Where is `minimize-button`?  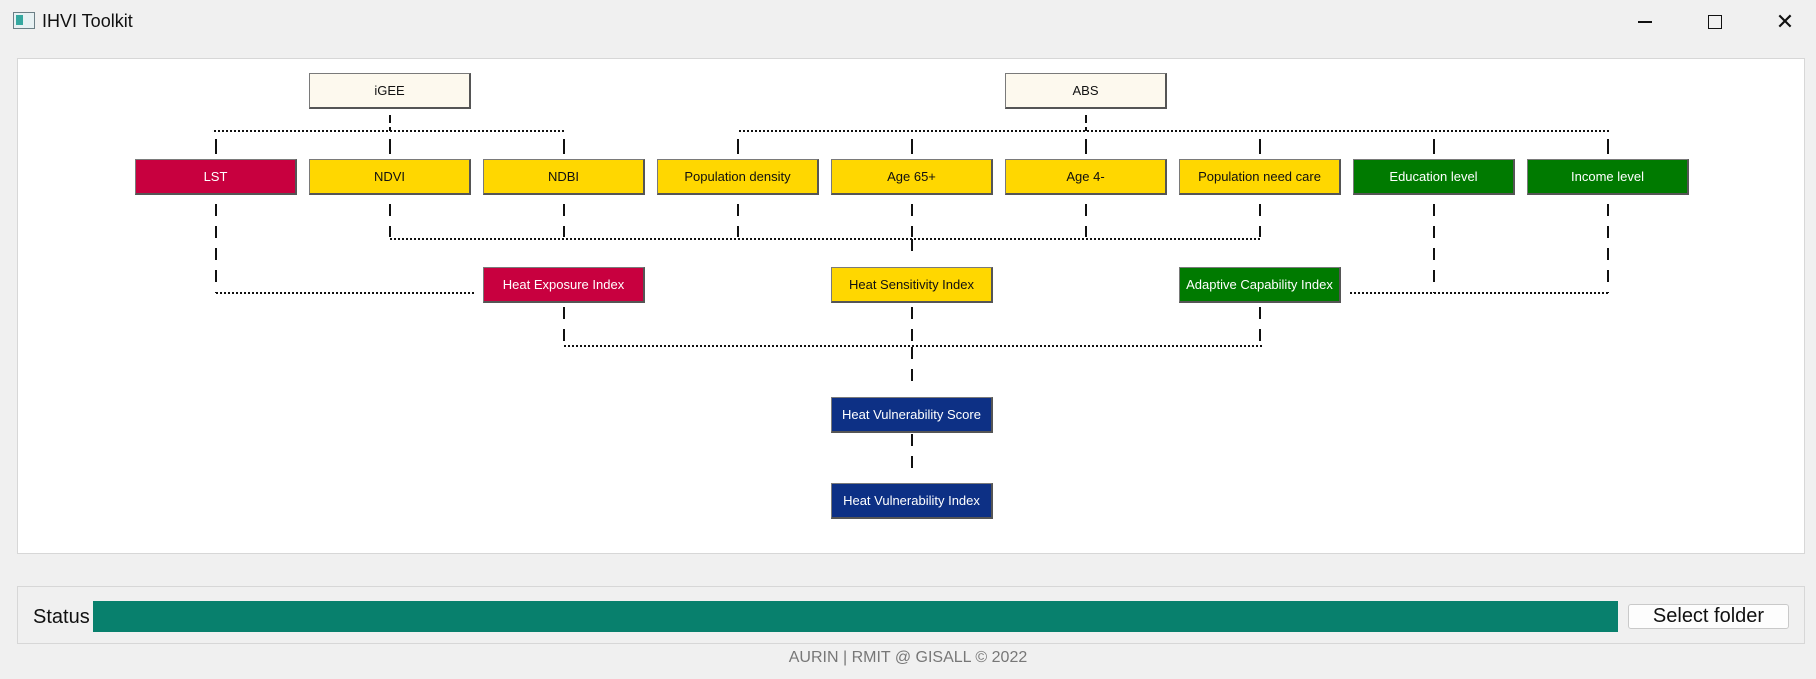
minimize-button is located at coordinates (1645, 22).